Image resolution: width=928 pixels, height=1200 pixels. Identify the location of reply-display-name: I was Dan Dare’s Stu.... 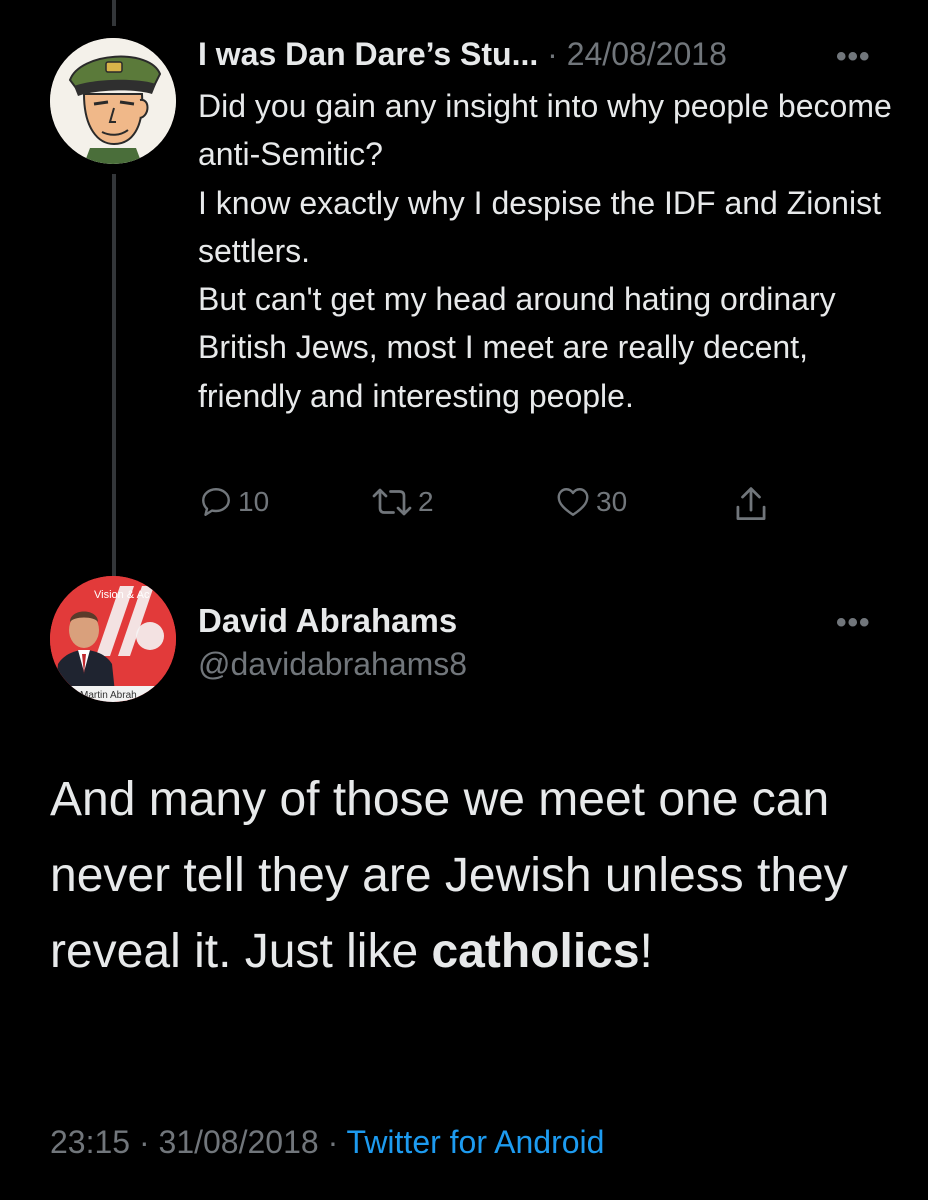
(368, 54).